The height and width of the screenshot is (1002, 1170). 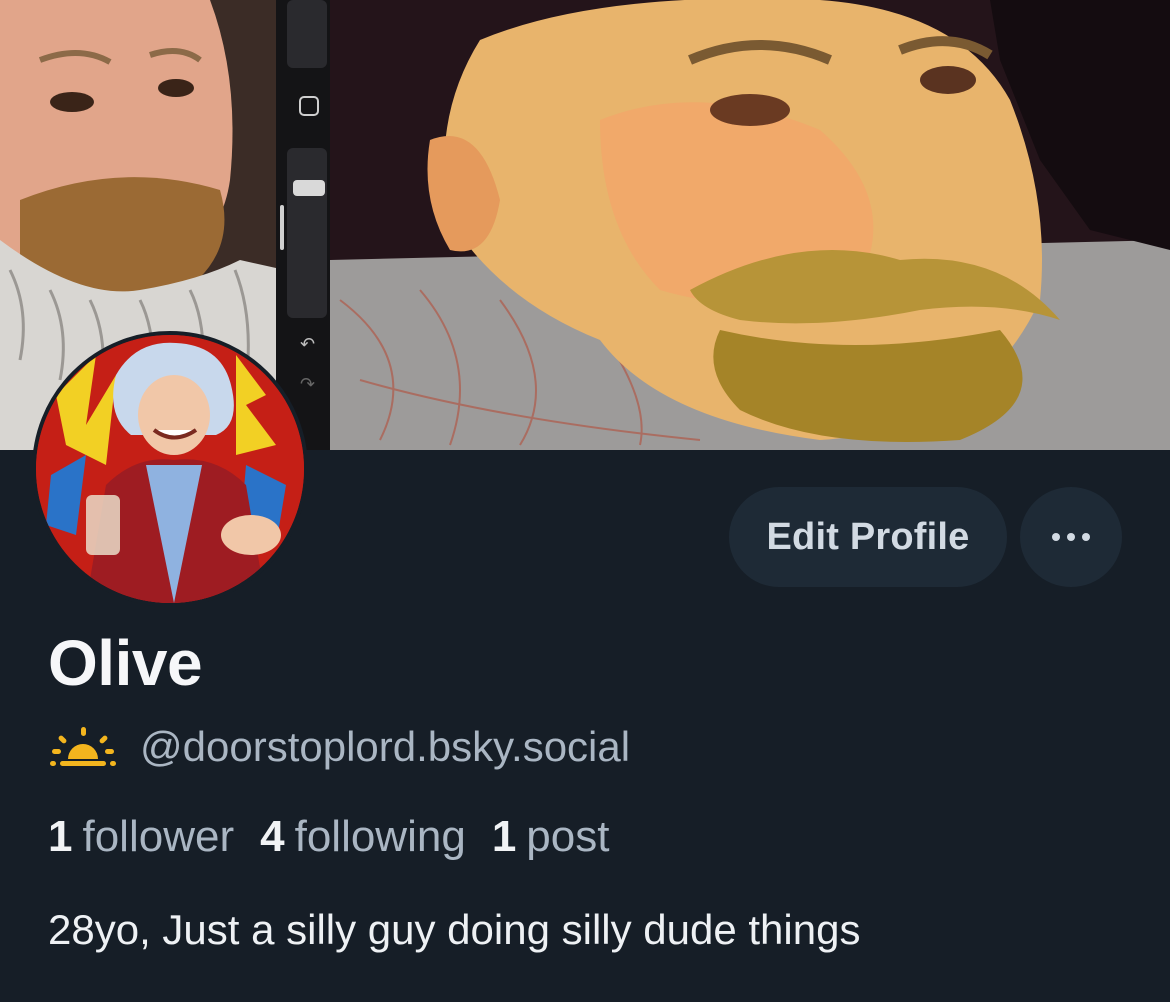 I want to click on followers-count: 1, so click(x=60, y=836).